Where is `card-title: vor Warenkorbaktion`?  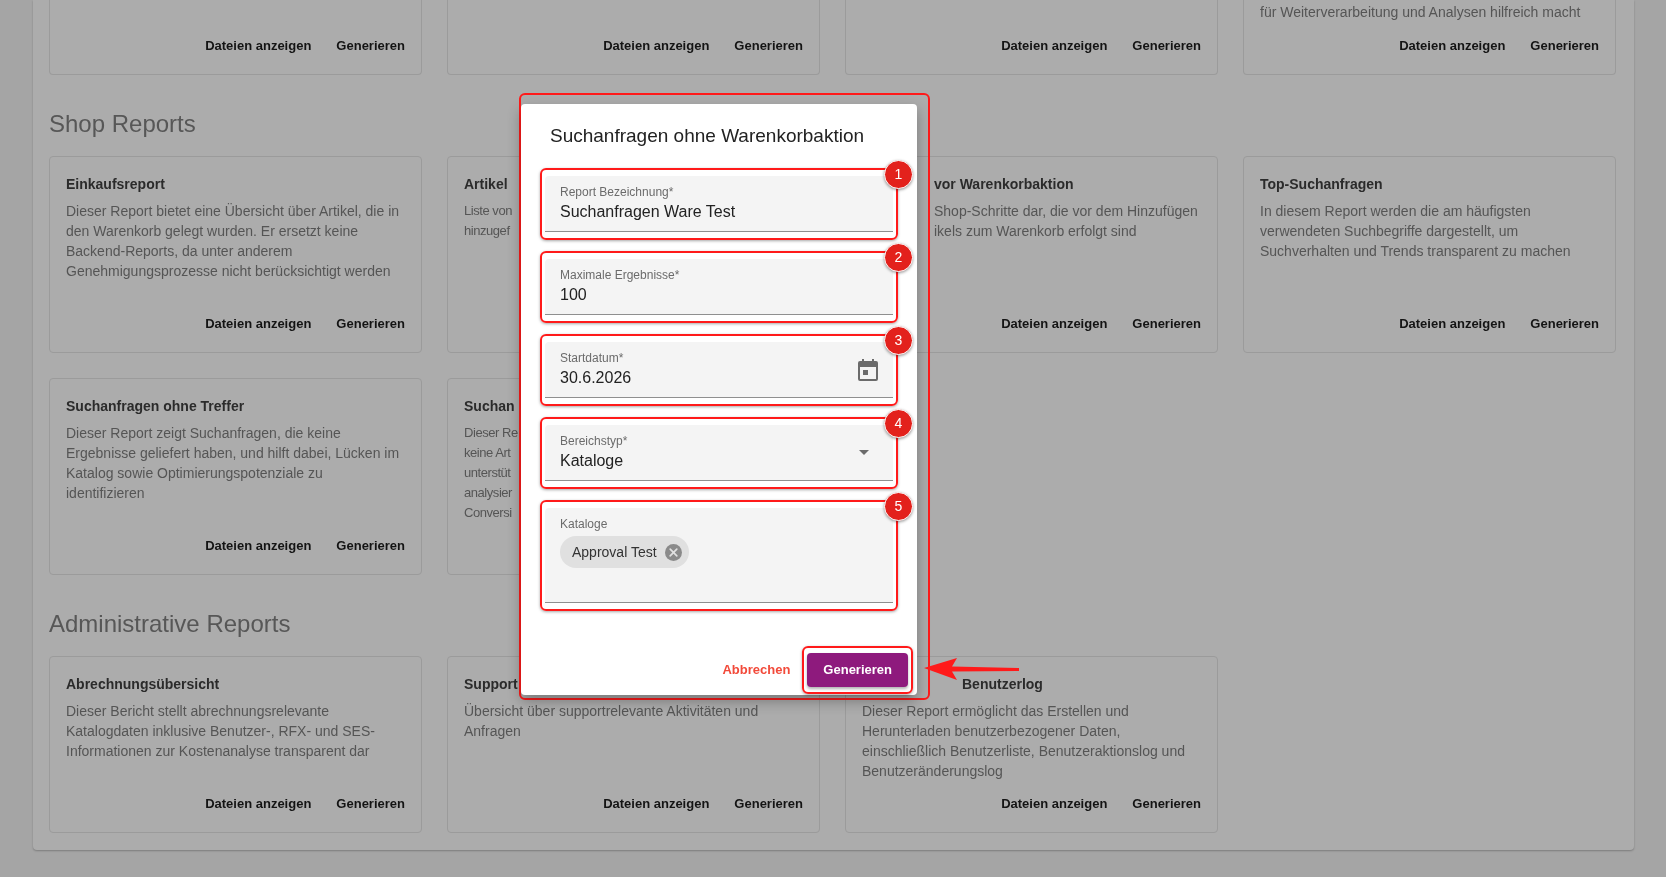
card-title: vor Warenkorbaktion is located at coordinates (1004, 184).